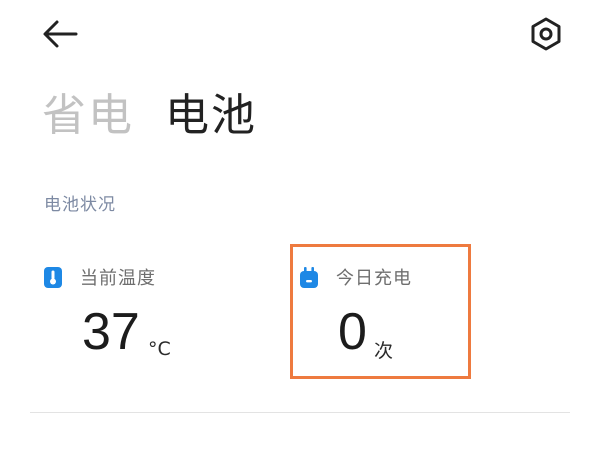 This screenshot has width=600, height=450. What do you see at coordinates (211, 116) in the screenshot?
I see `tab-battery: 电池` at bounding box center [211, 116].